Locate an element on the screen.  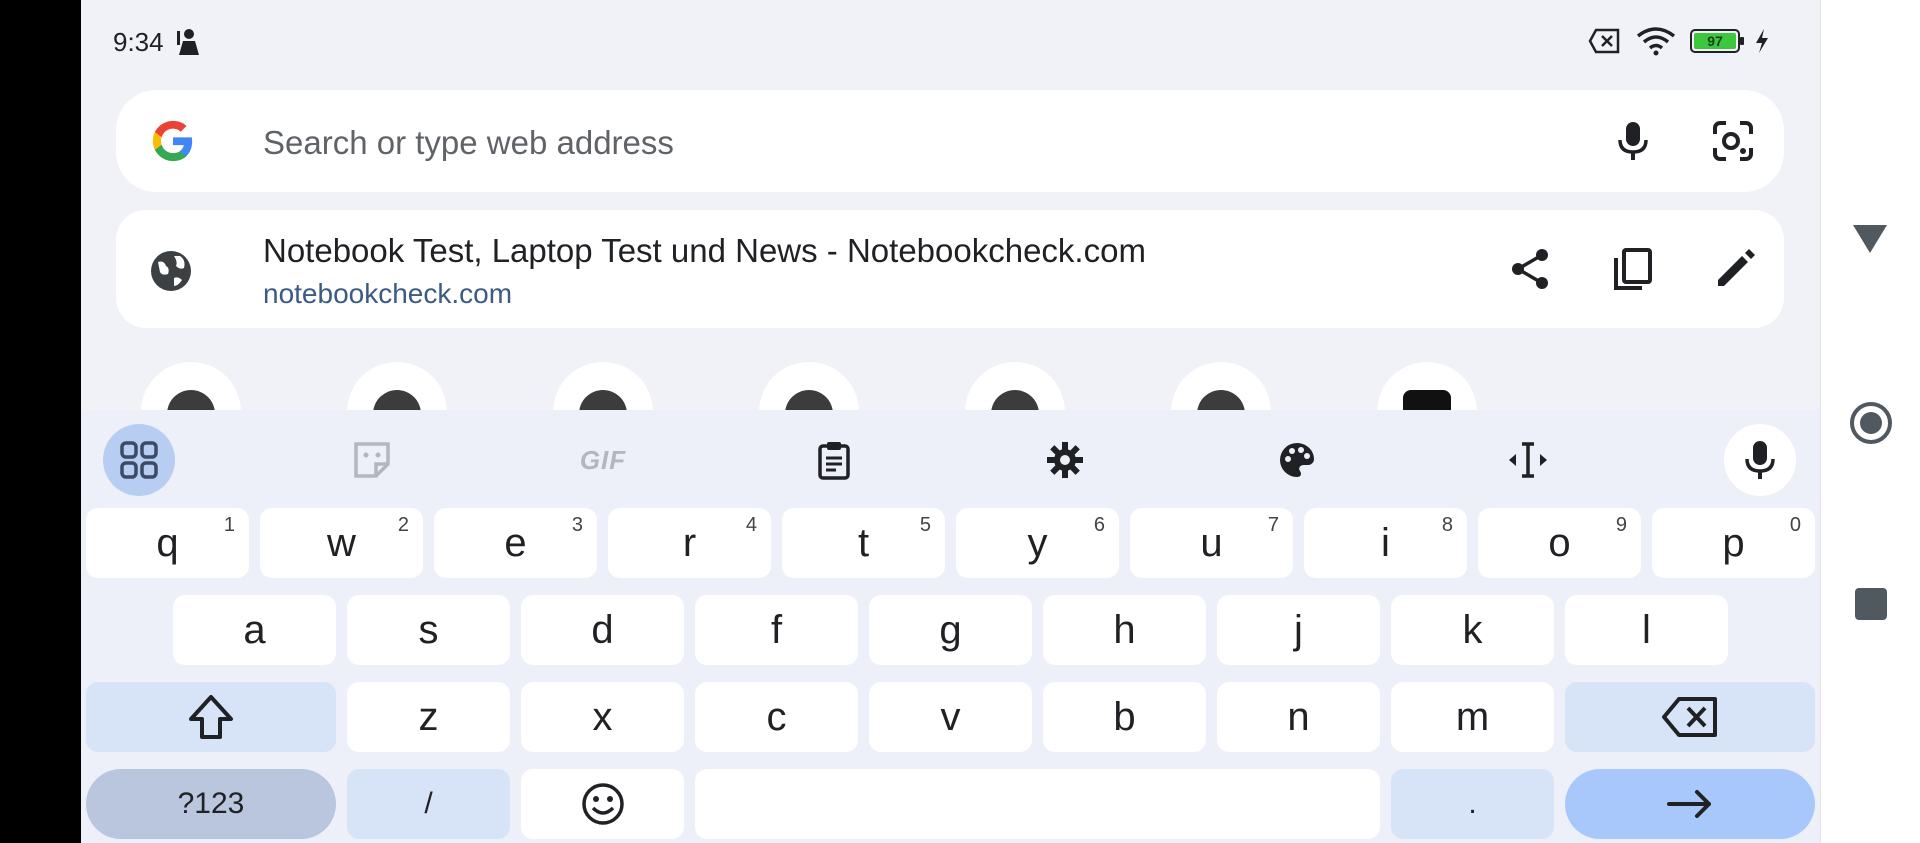
suggestion-actions is located at coordinates (1633, 269).